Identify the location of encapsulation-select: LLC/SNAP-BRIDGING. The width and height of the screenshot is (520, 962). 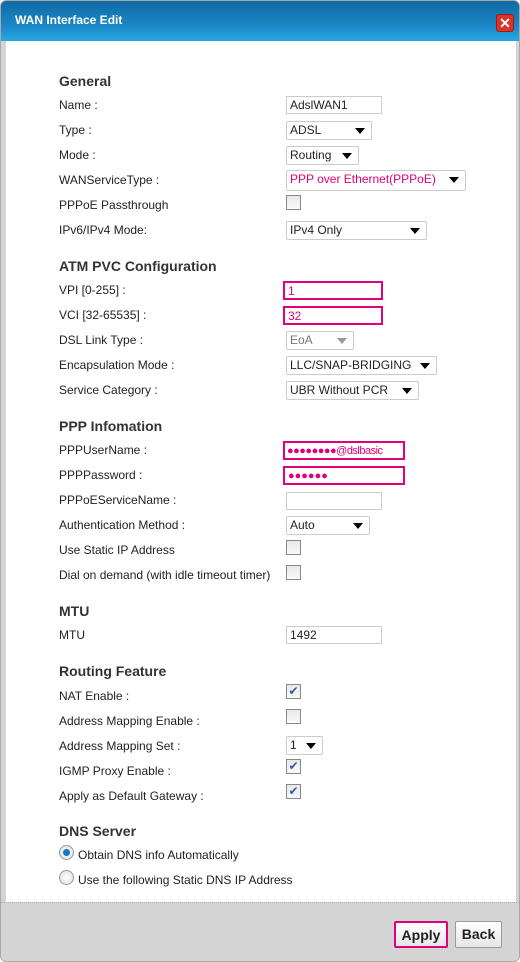
(361, 365).